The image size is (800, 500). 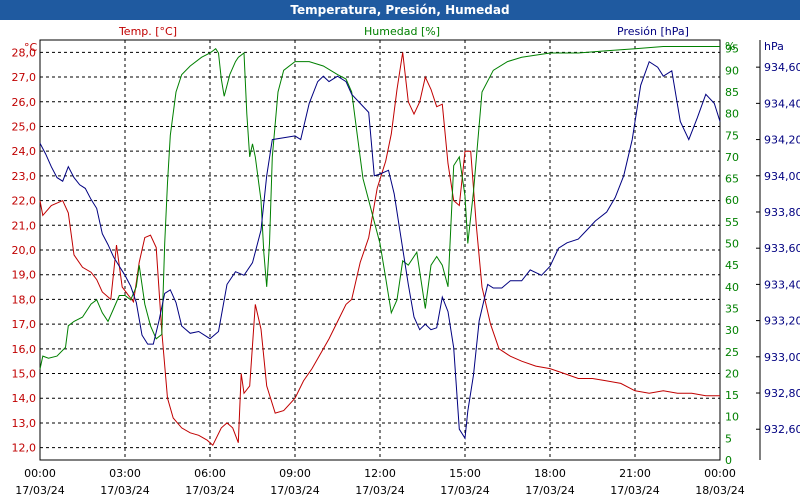 What do you see at coordinates (732, 92) in the screenshot?
I see `humidity-tick-label: 85` at bounding box center [732, 92].